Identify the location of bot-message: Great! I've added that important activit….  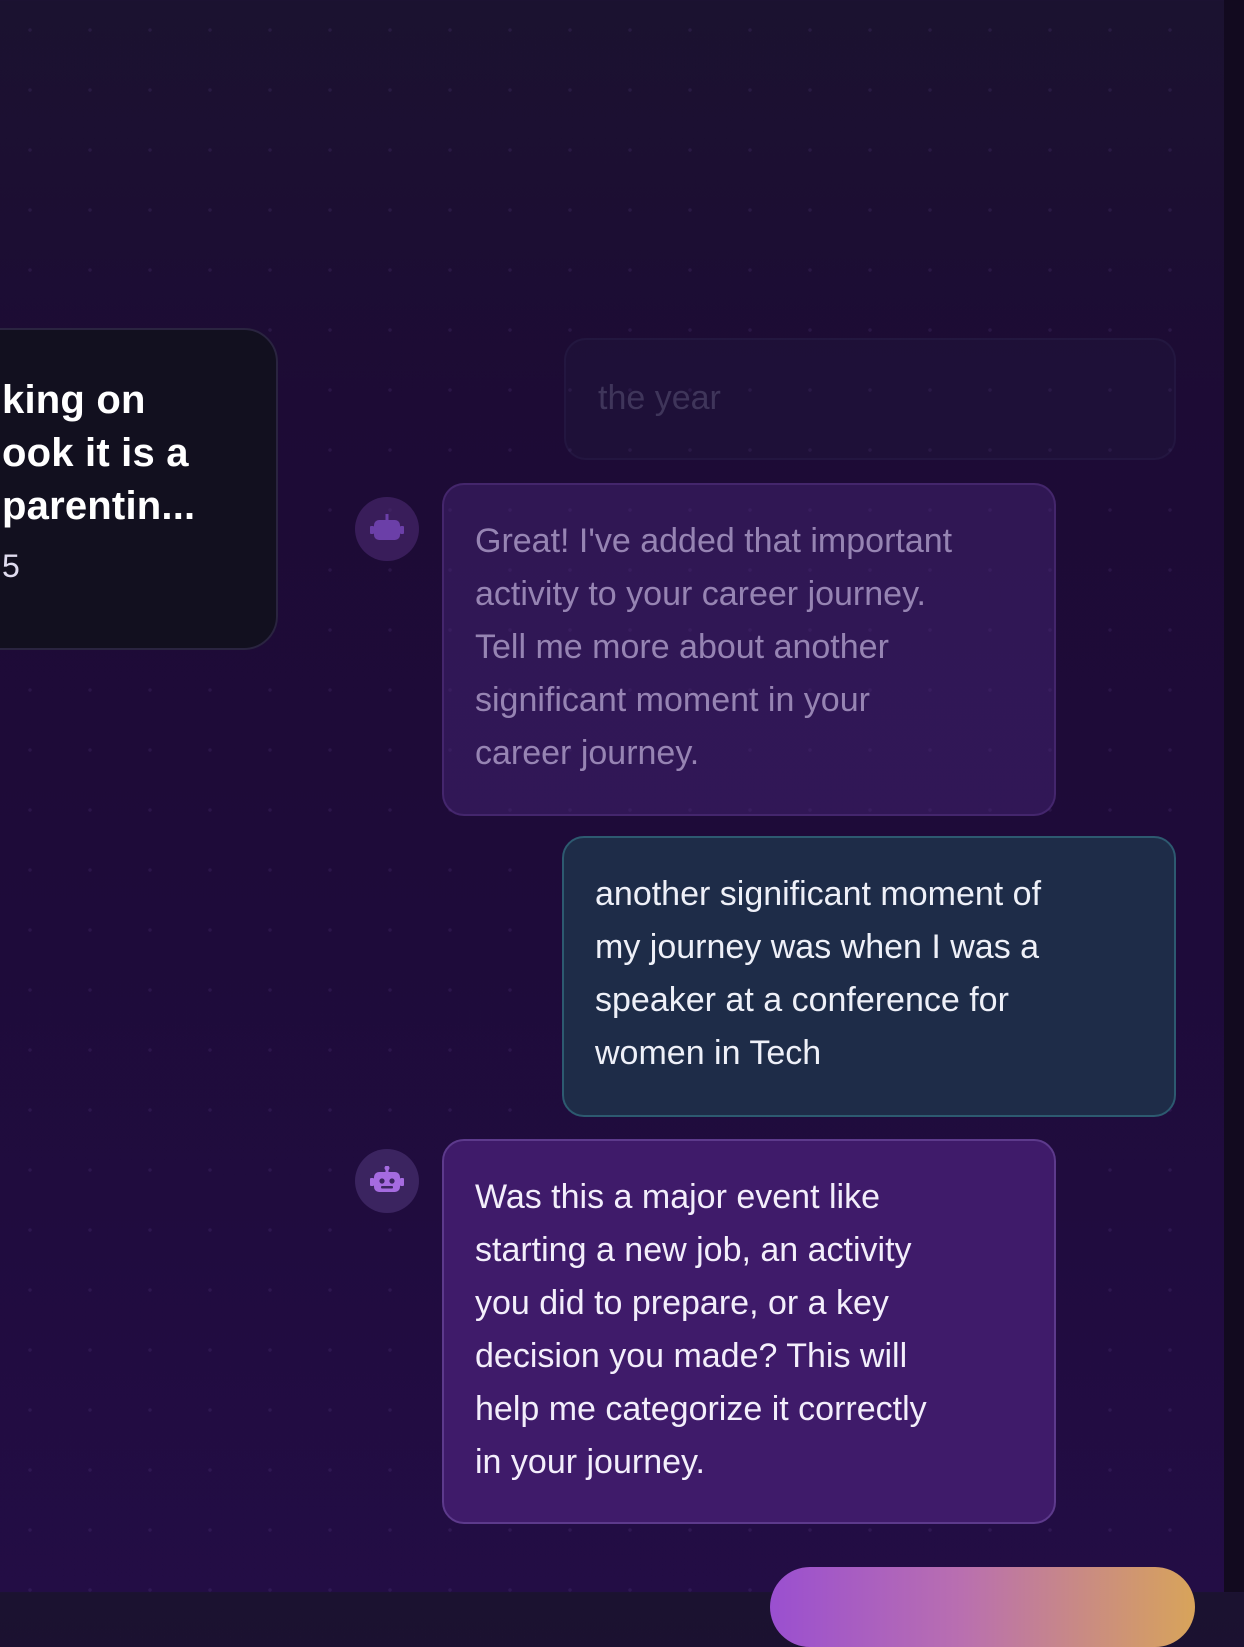
(749, 649).